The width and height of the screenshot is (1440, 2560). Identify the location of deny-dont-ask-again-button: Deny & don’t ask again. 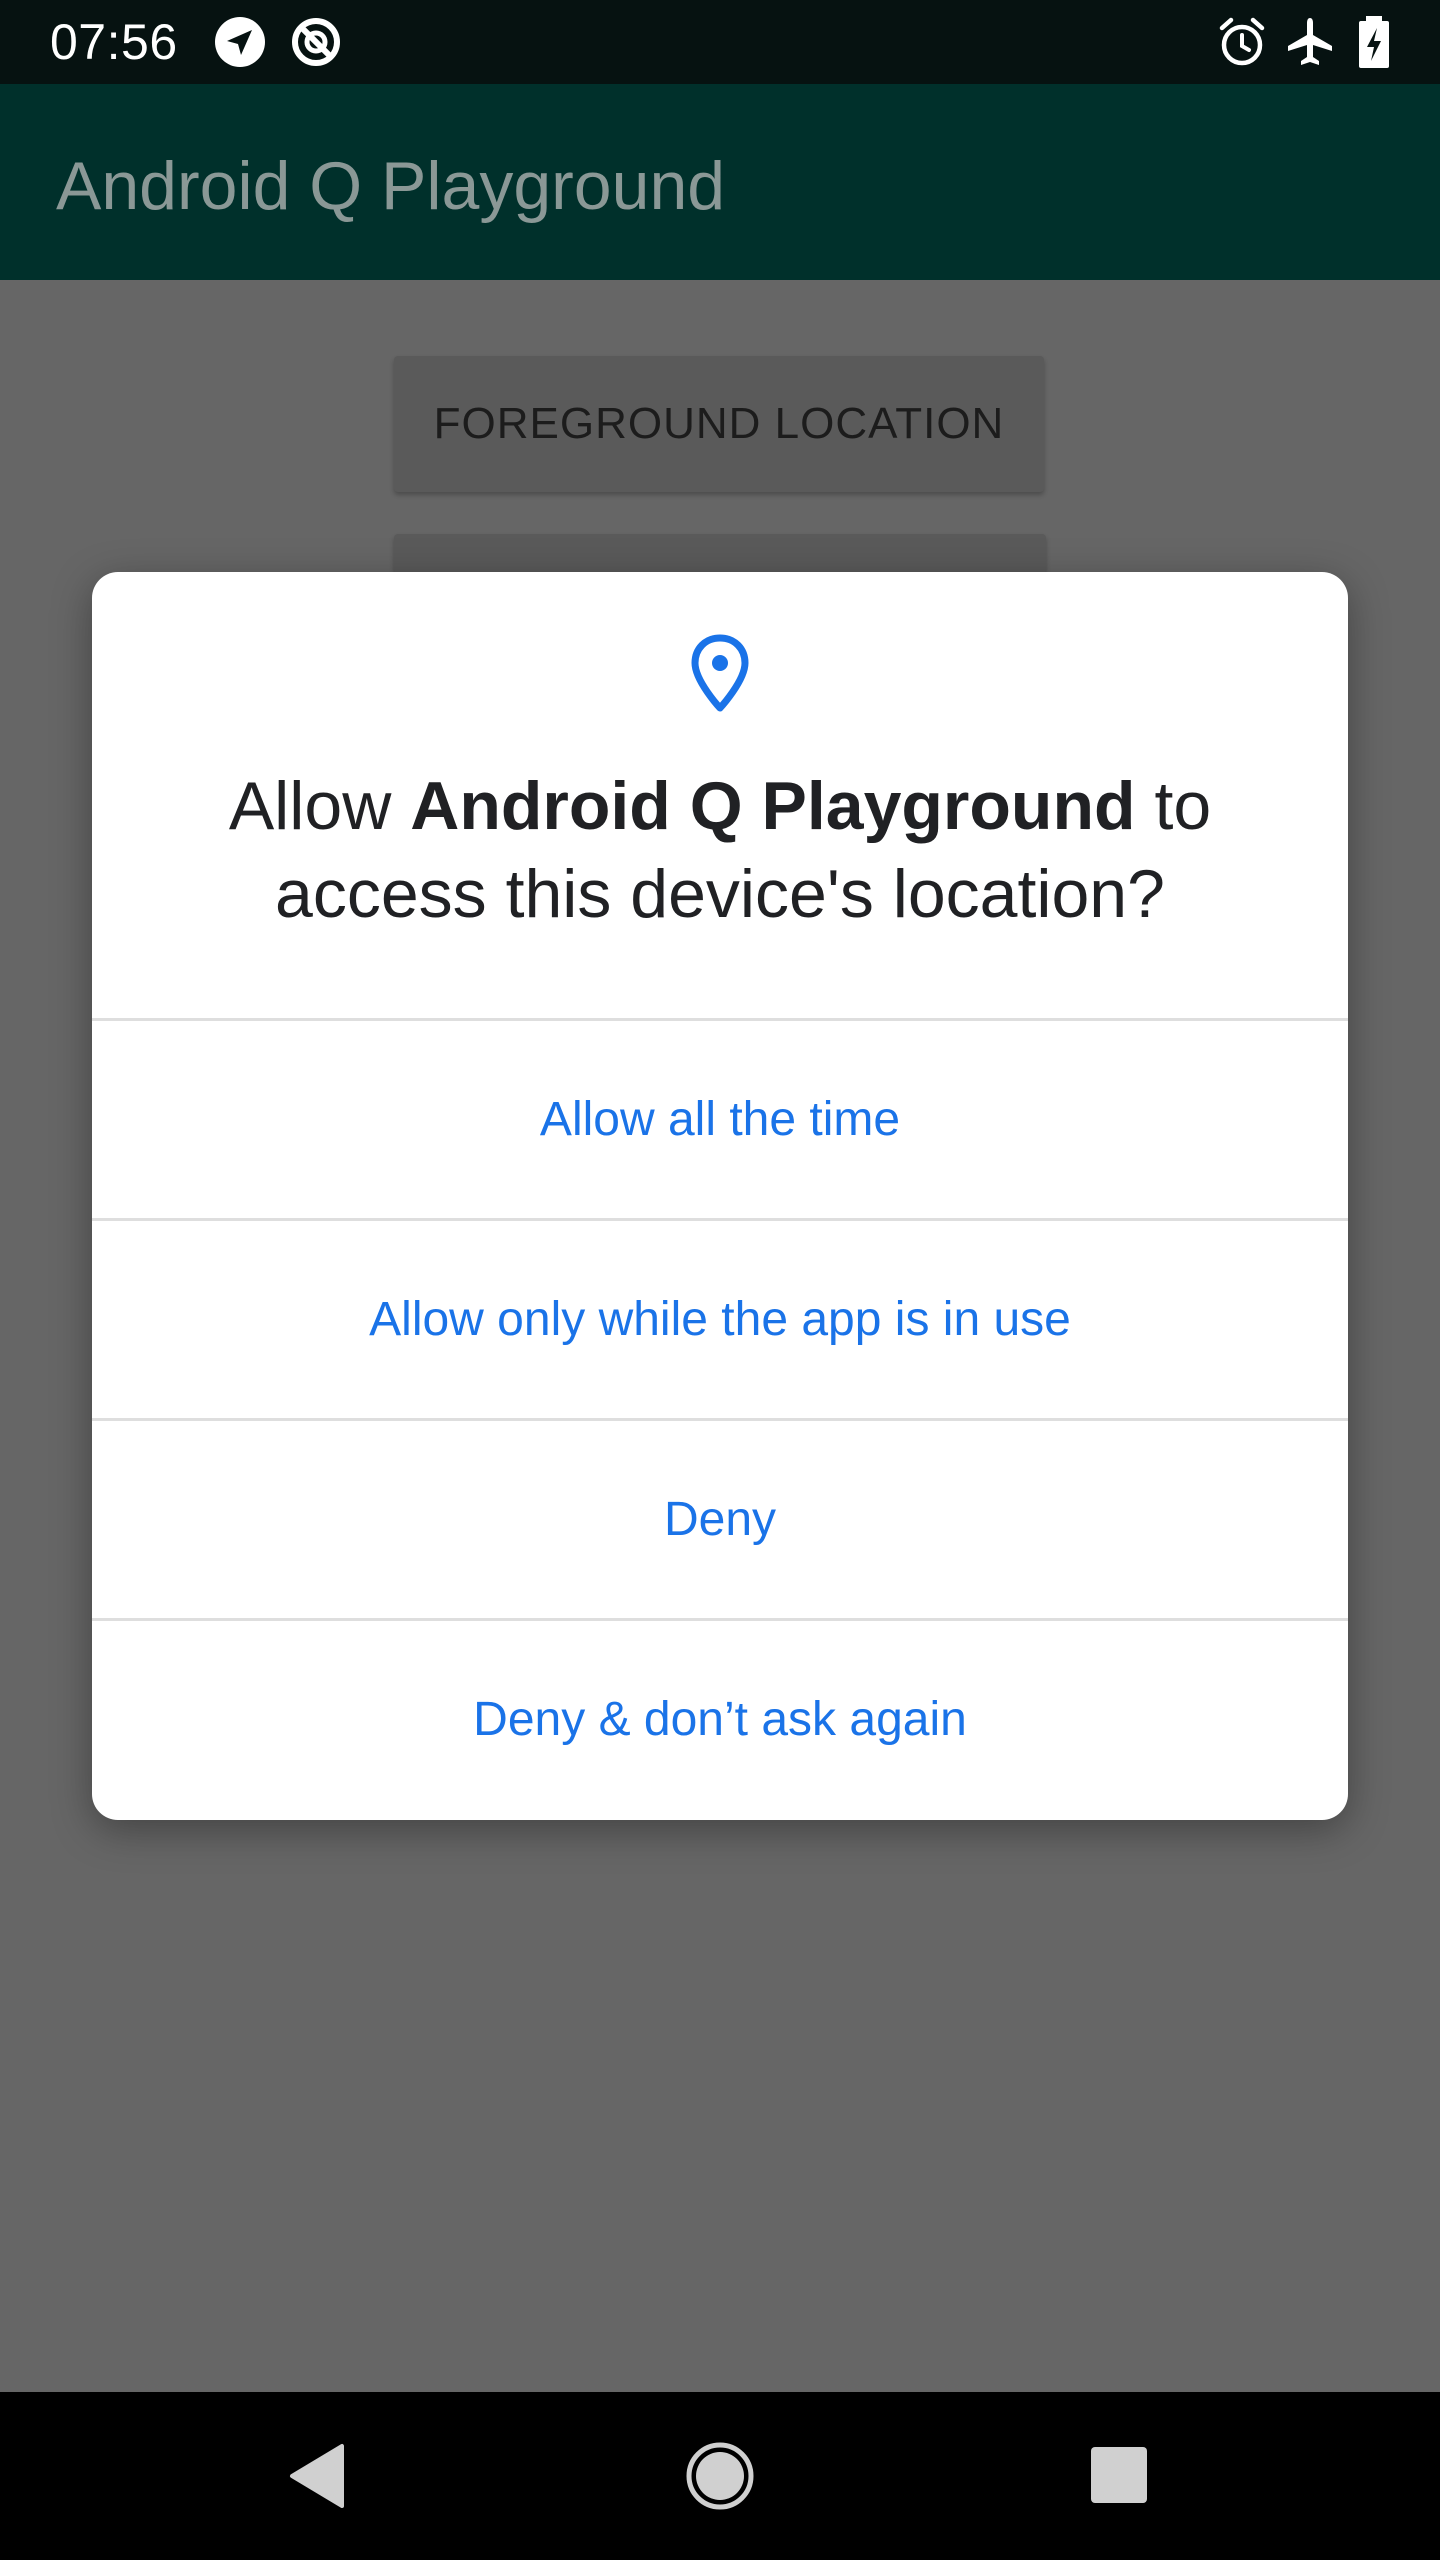
(720, 1719).